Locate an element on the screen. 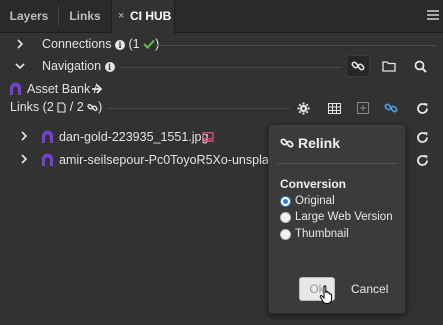  connections-count-close: ) is located at coordinates (157, 44).